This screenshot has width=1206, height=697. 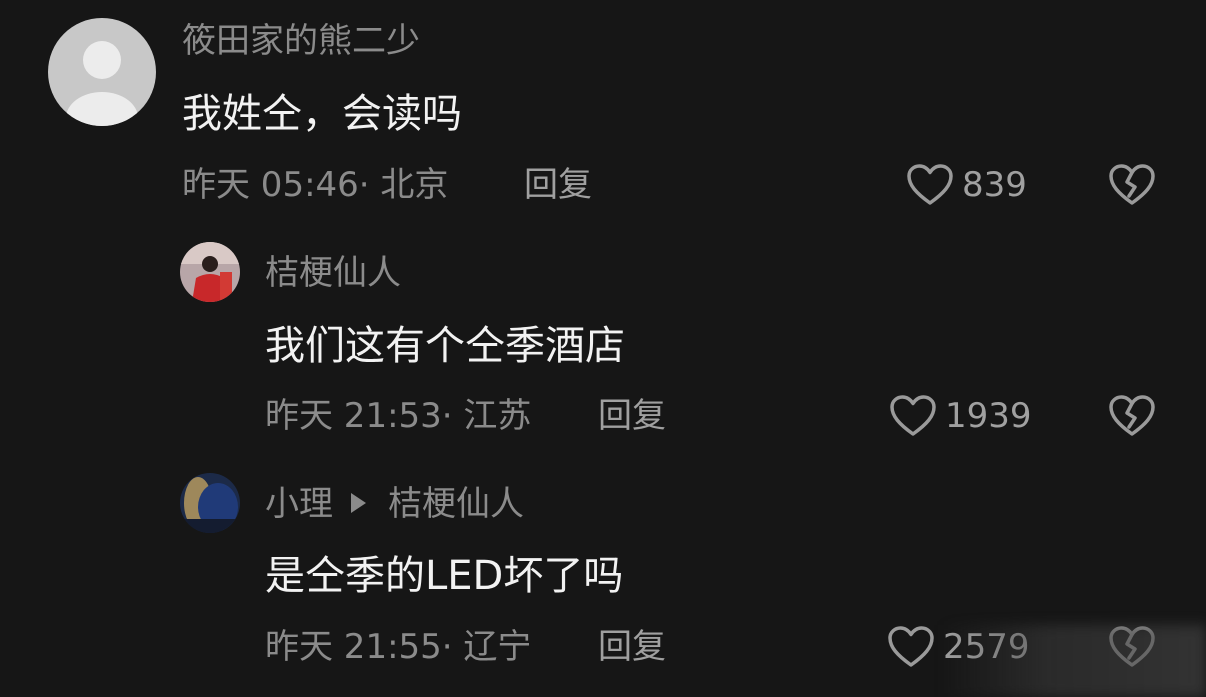 What do you see at coordinates (333, 273) in the screenshot?
I see `username: 桔梗仙人` at bounding box center [333, 273].